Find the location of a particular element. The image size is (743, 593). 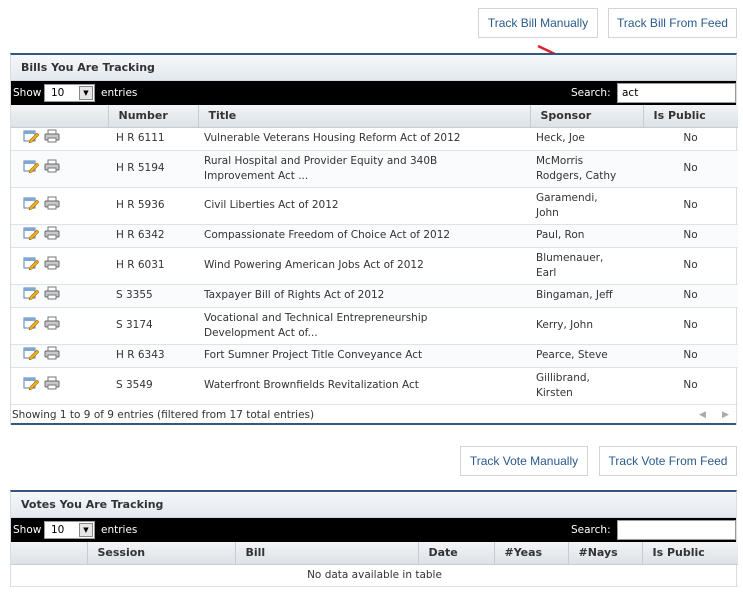

column-header-session: Session is located at coordinates (160, 553).